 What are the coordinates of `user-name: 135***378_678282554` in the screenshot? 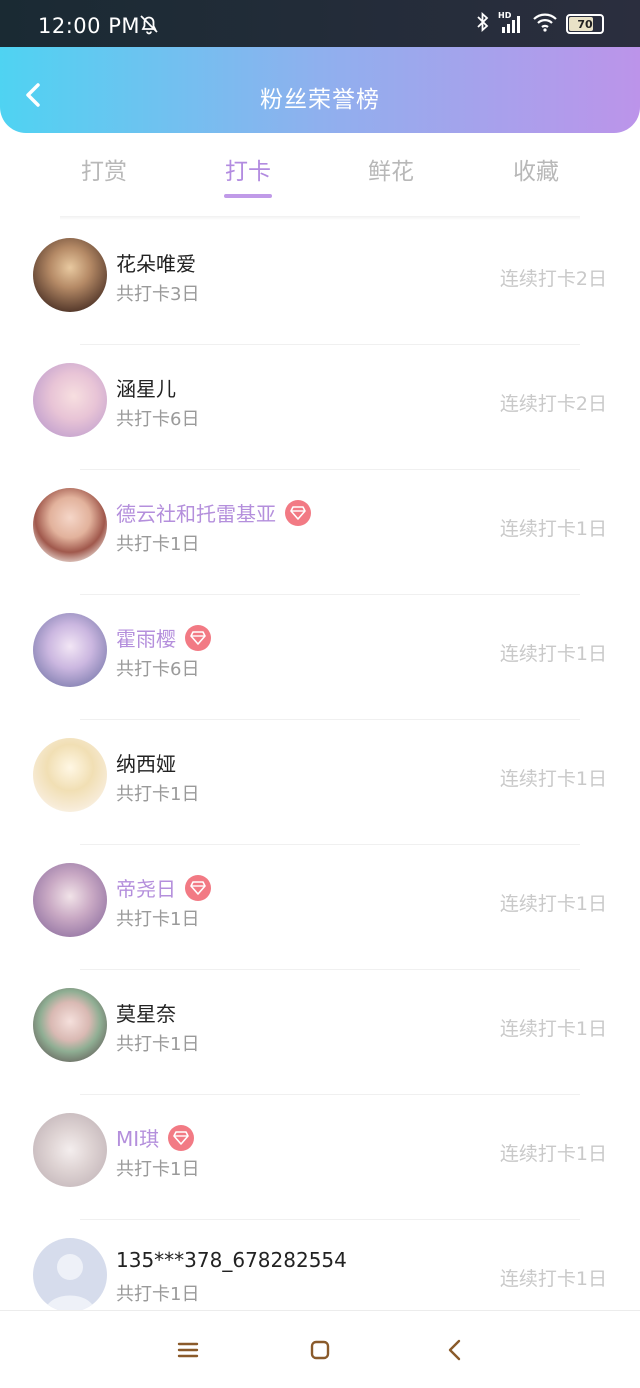 It's located at (231, 1260).